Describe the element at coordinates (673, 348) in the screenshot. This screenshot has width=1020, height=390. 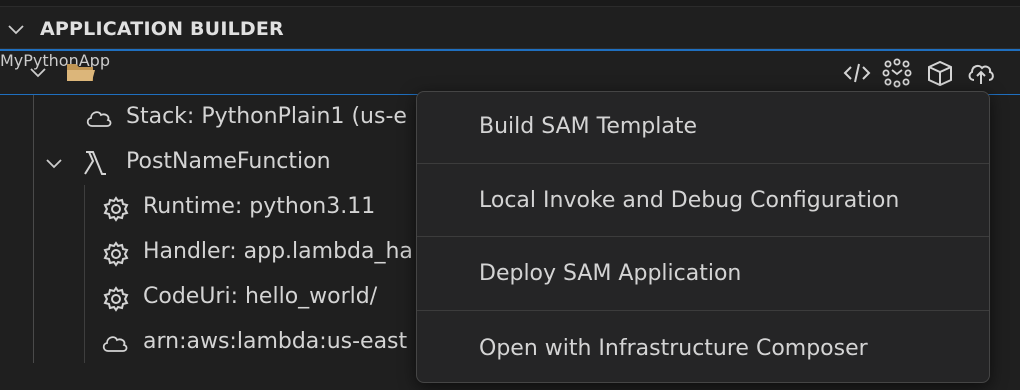
I see `menu-item-label: Open with Infrastructure Composer` at that location.